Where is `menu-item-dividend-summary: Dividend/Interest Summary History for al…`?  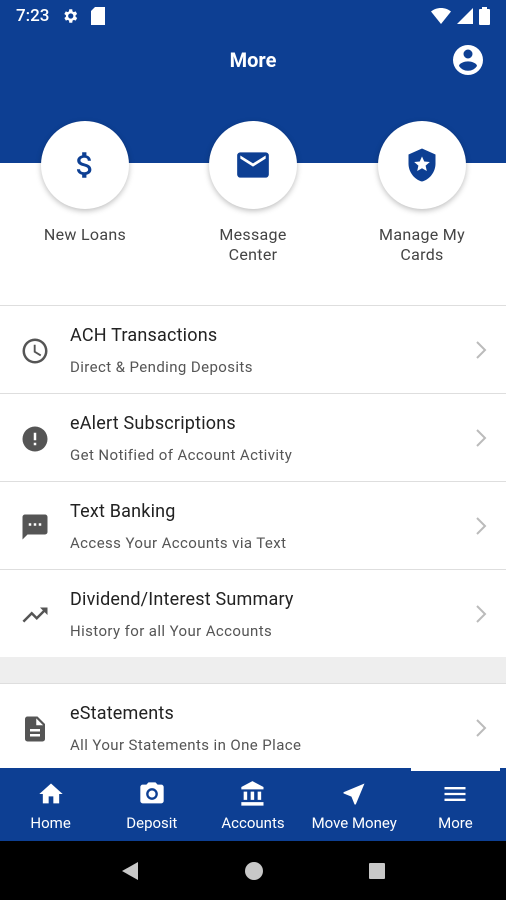 menu-item-dividend-summary: Dividend/Interest Summary History for al… is located at coordinates (253, 614).